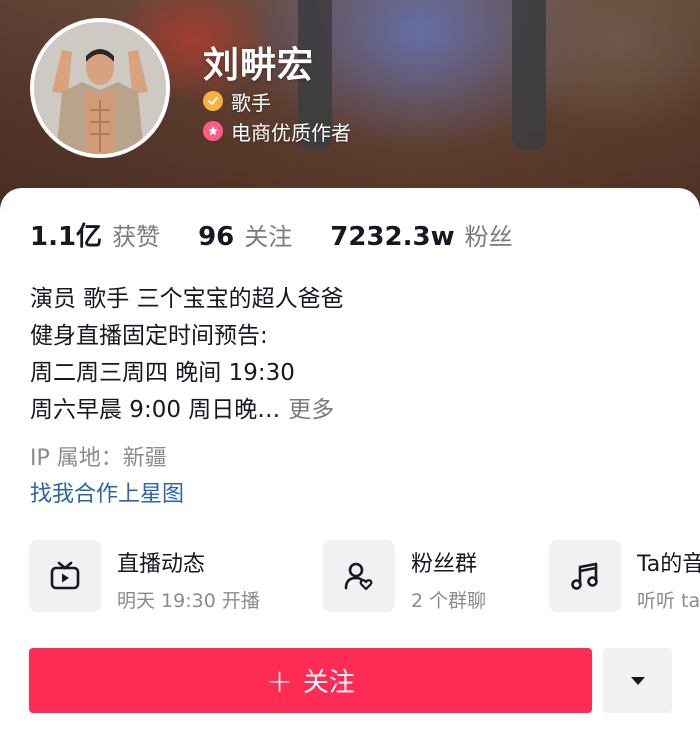  Describe the element at coordinates (98, 458) in the screenshot. I see `ip-location: IP 属地：新疆` at that location.